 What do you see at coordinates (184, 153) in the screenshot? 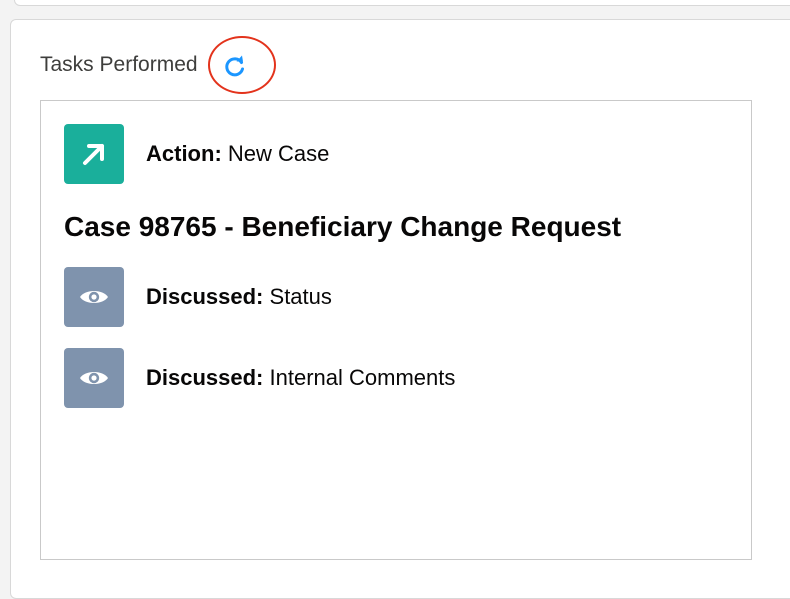
I see `task-label: Action:` at bounding box center [184, 153].